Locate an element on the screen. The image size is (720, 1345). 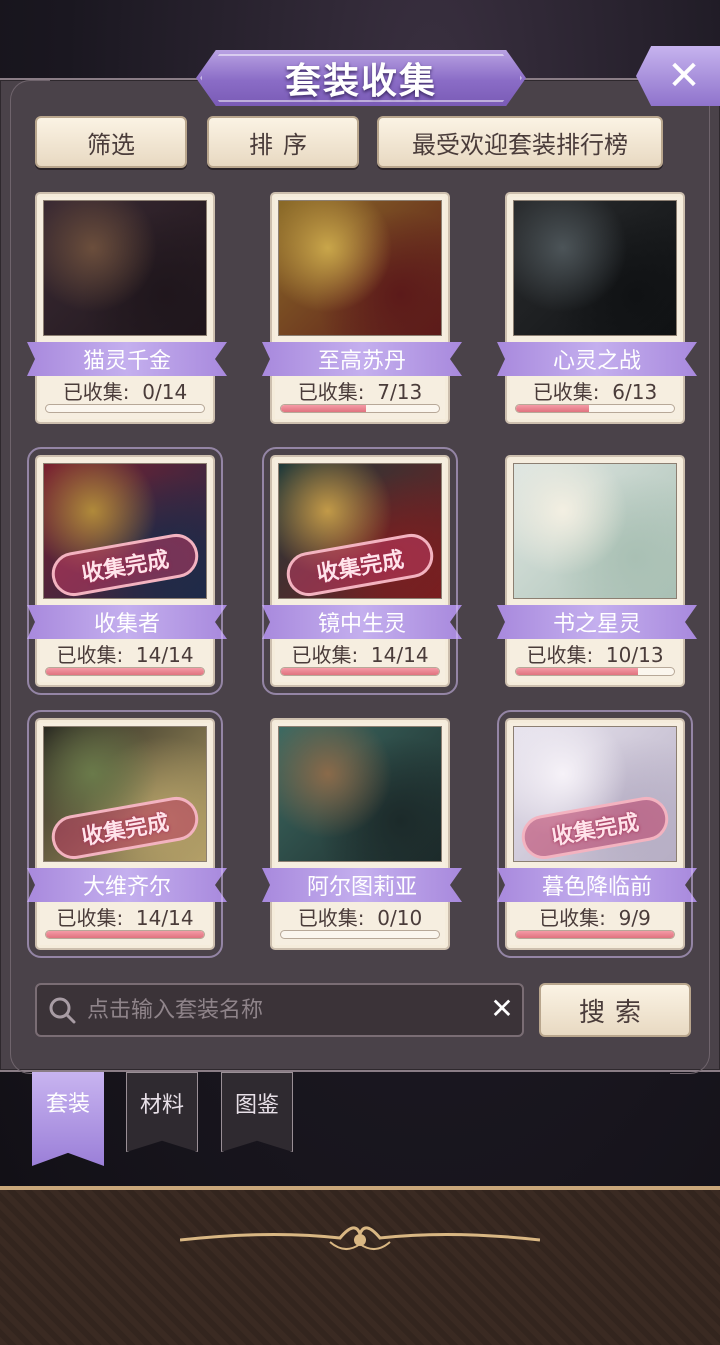
tab-suits: 套装 is located at coordinates (68, 1119).